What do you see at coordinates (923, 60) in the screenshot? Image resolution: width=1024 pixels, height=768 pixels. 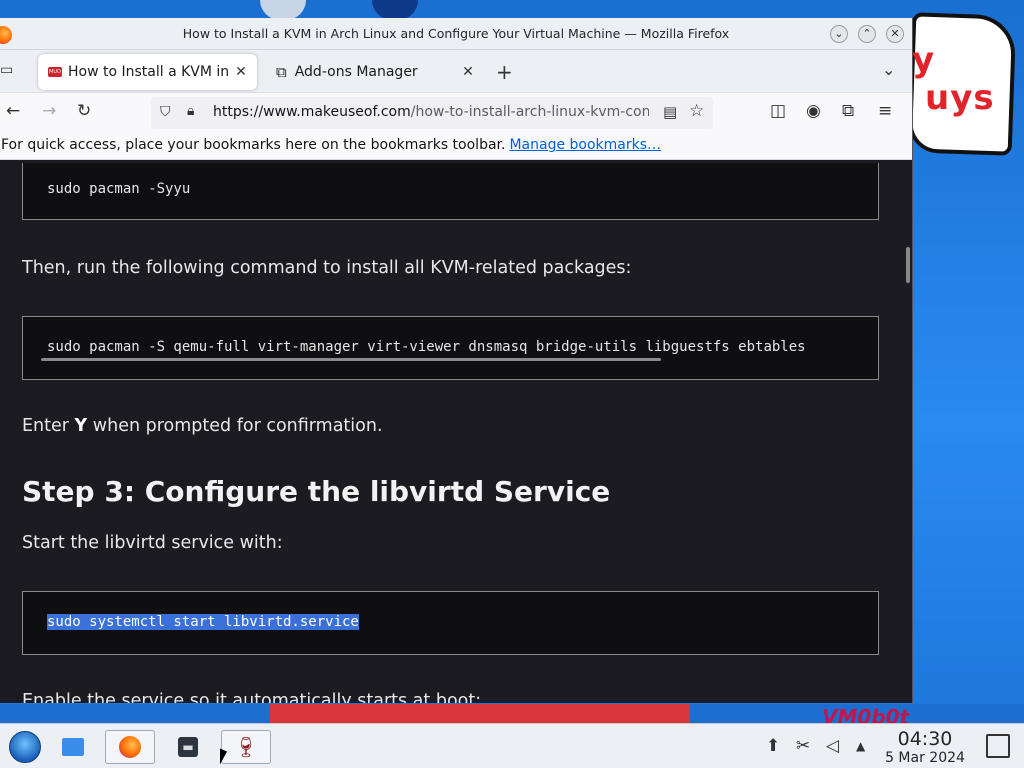 I see `desktop-sign-text-top: y` at bounding box center [923, 60].